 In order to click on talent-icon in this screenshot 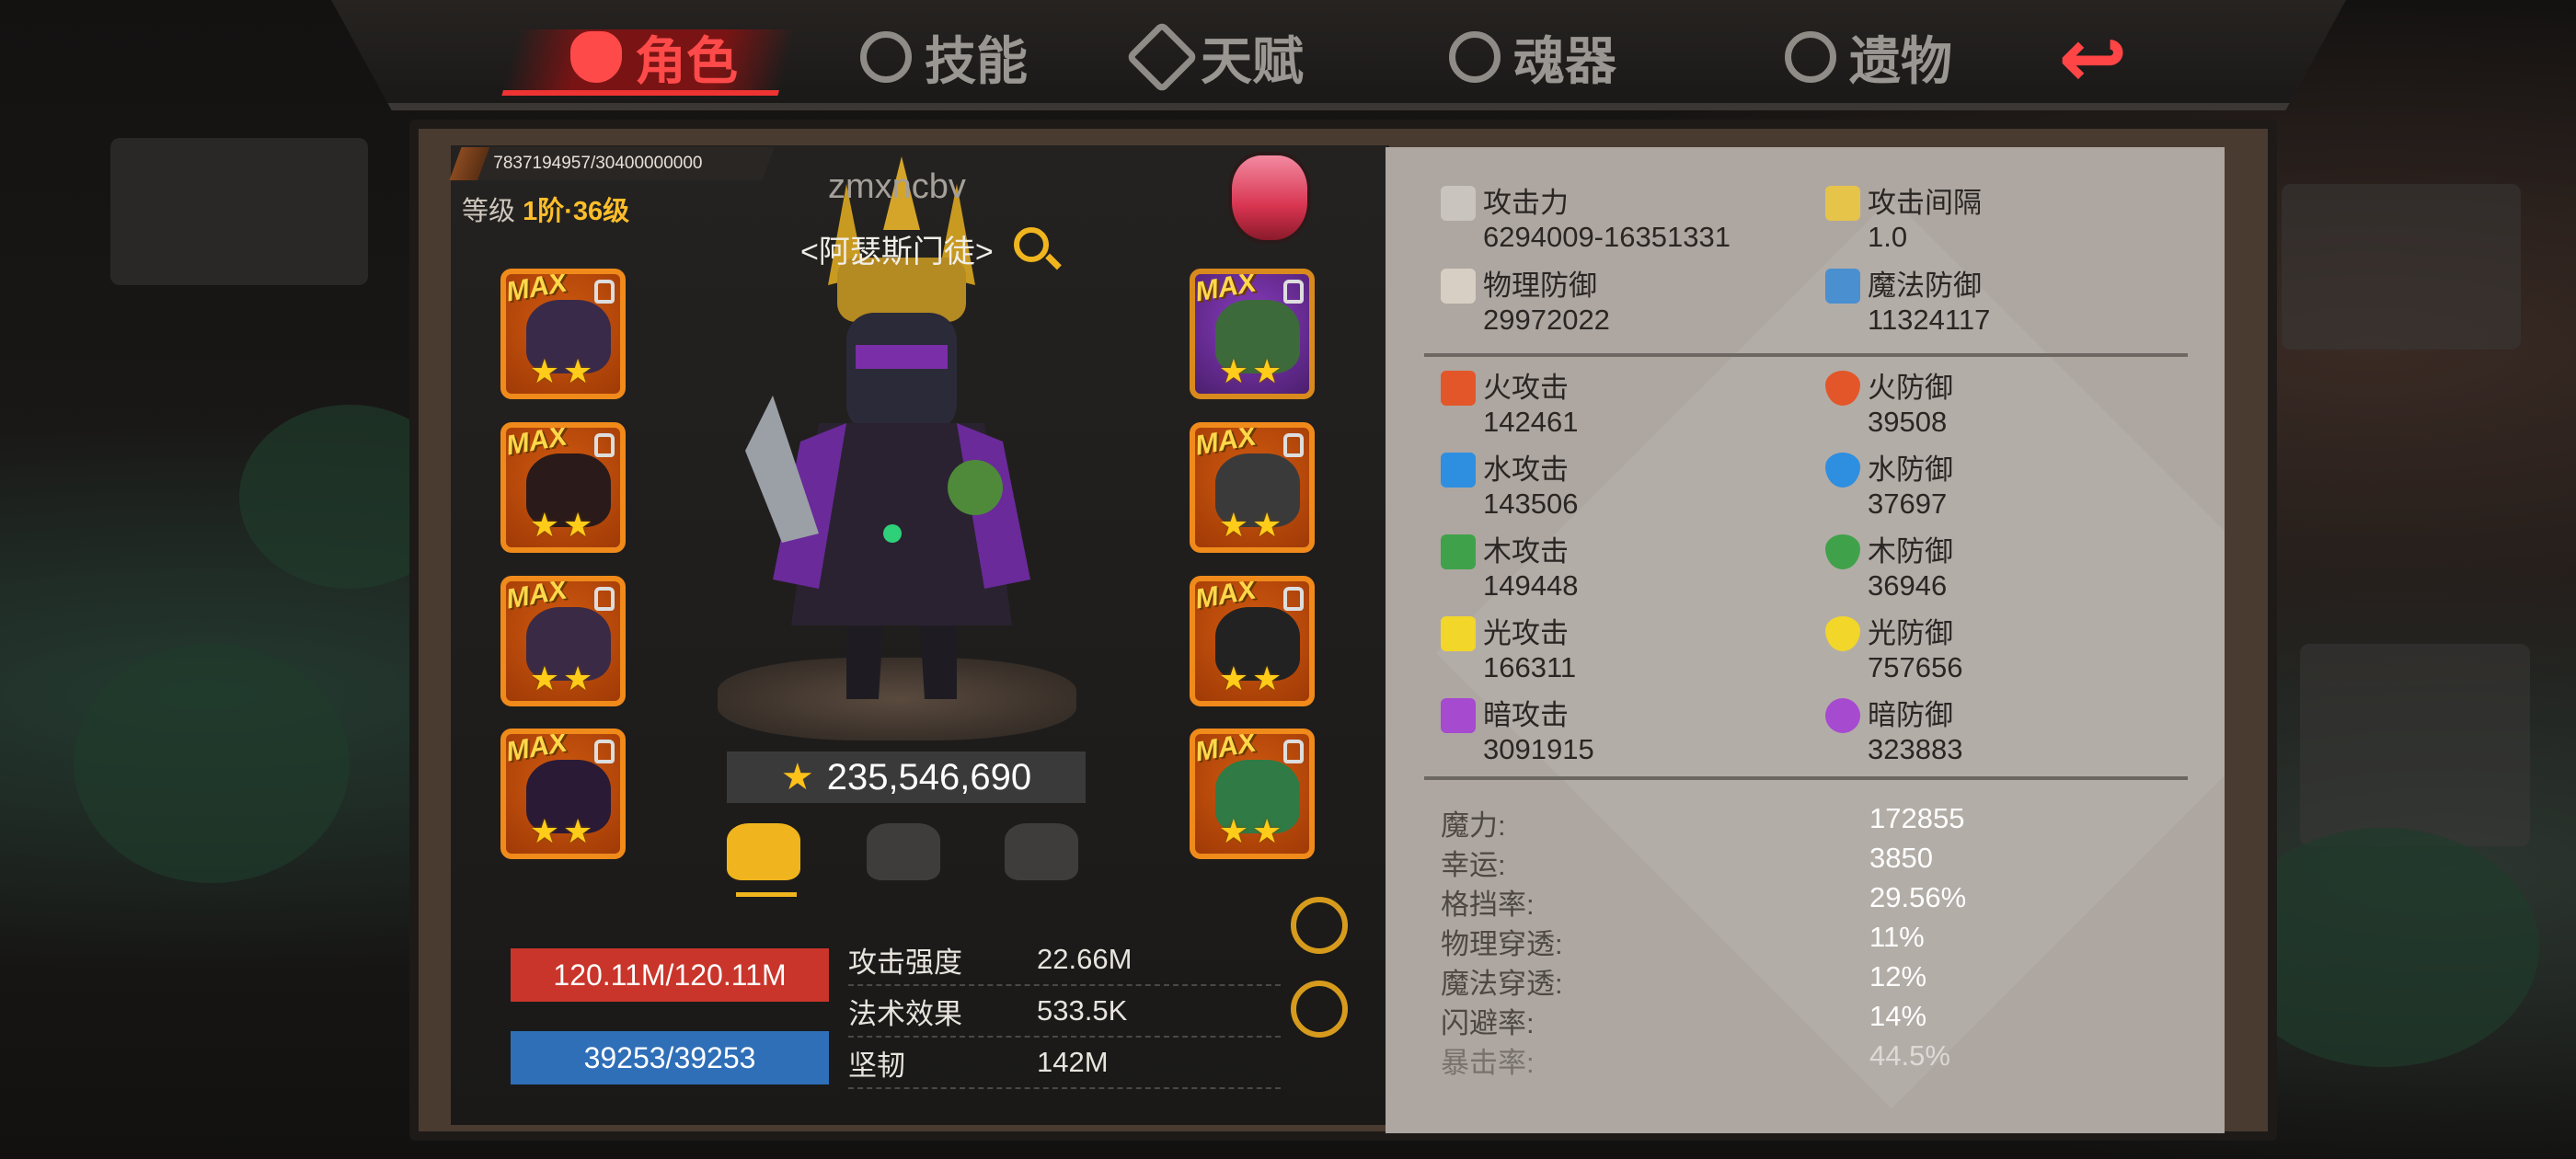, I will do `click(1162, 57)`.